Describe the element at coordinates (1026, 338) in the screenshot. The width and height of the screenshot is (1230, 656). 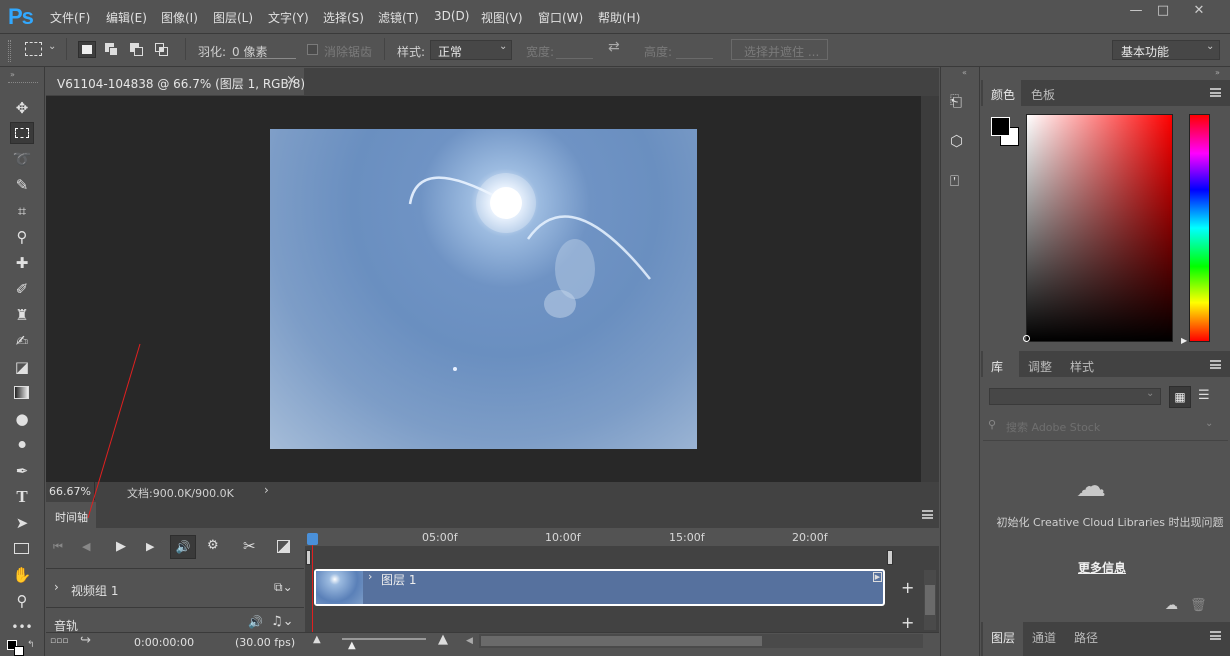
I see `color-picker-cursor` at that location.